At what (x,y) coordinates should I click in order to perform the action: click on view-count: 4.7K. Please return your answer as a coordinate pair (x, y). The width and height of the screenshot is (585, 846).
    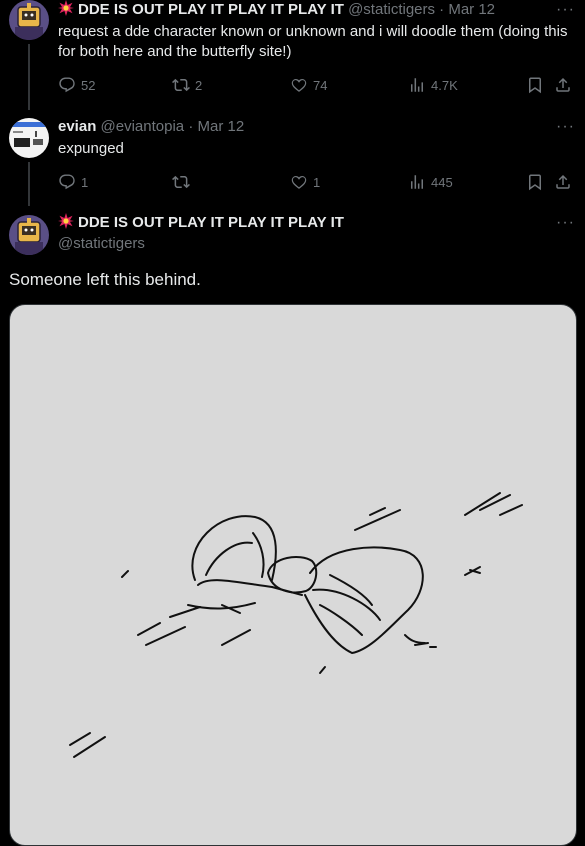
    Looking at the image, I should click on (444, 85).